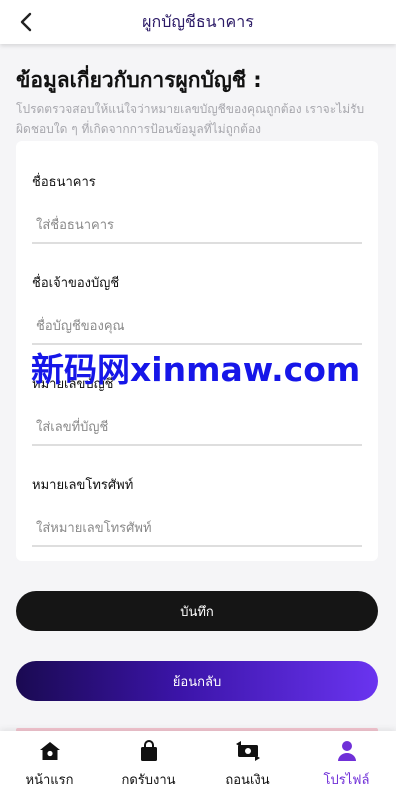 This screenshot has height=793, width=396. I want to click on account-owner-input, so click(197, 327).